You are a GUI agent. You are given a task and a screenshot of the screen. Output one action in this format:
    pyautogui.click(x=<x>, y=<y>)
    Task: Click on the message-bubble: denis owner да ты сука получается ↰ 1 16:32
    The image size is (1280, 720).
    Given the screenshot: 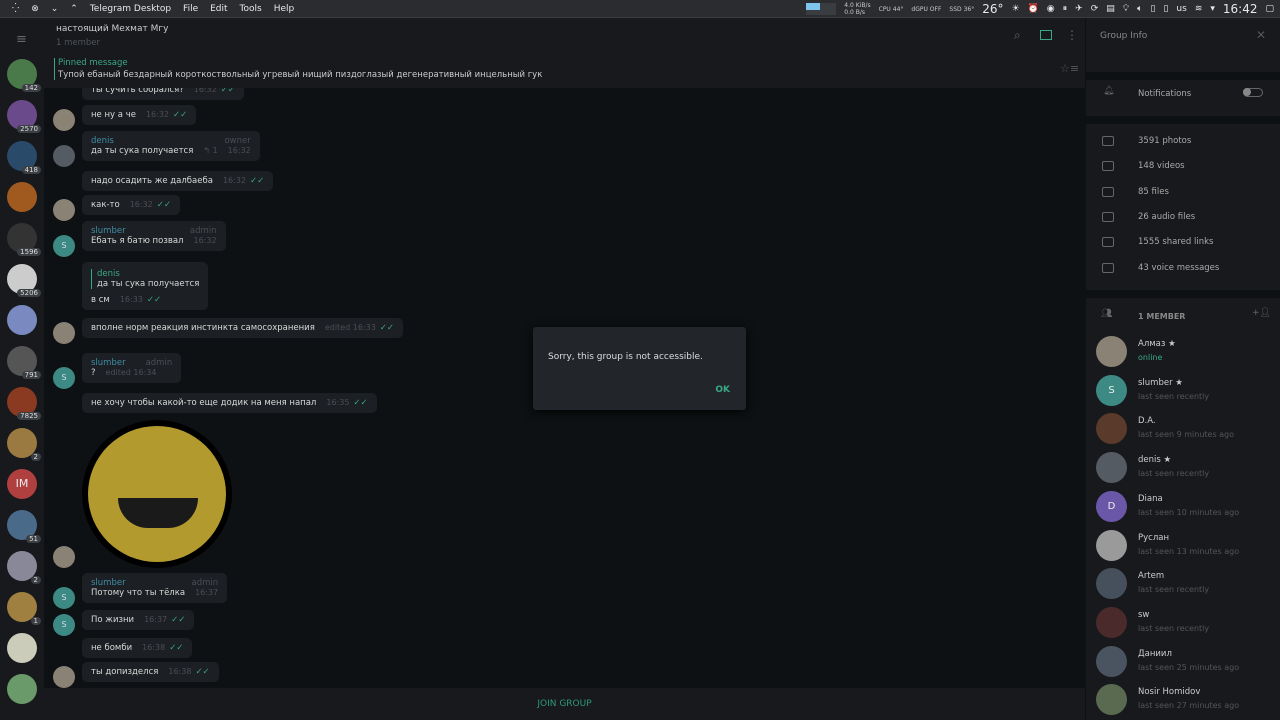 What is the action you would take?
    pyautogui.click(x=171, y=146)
    